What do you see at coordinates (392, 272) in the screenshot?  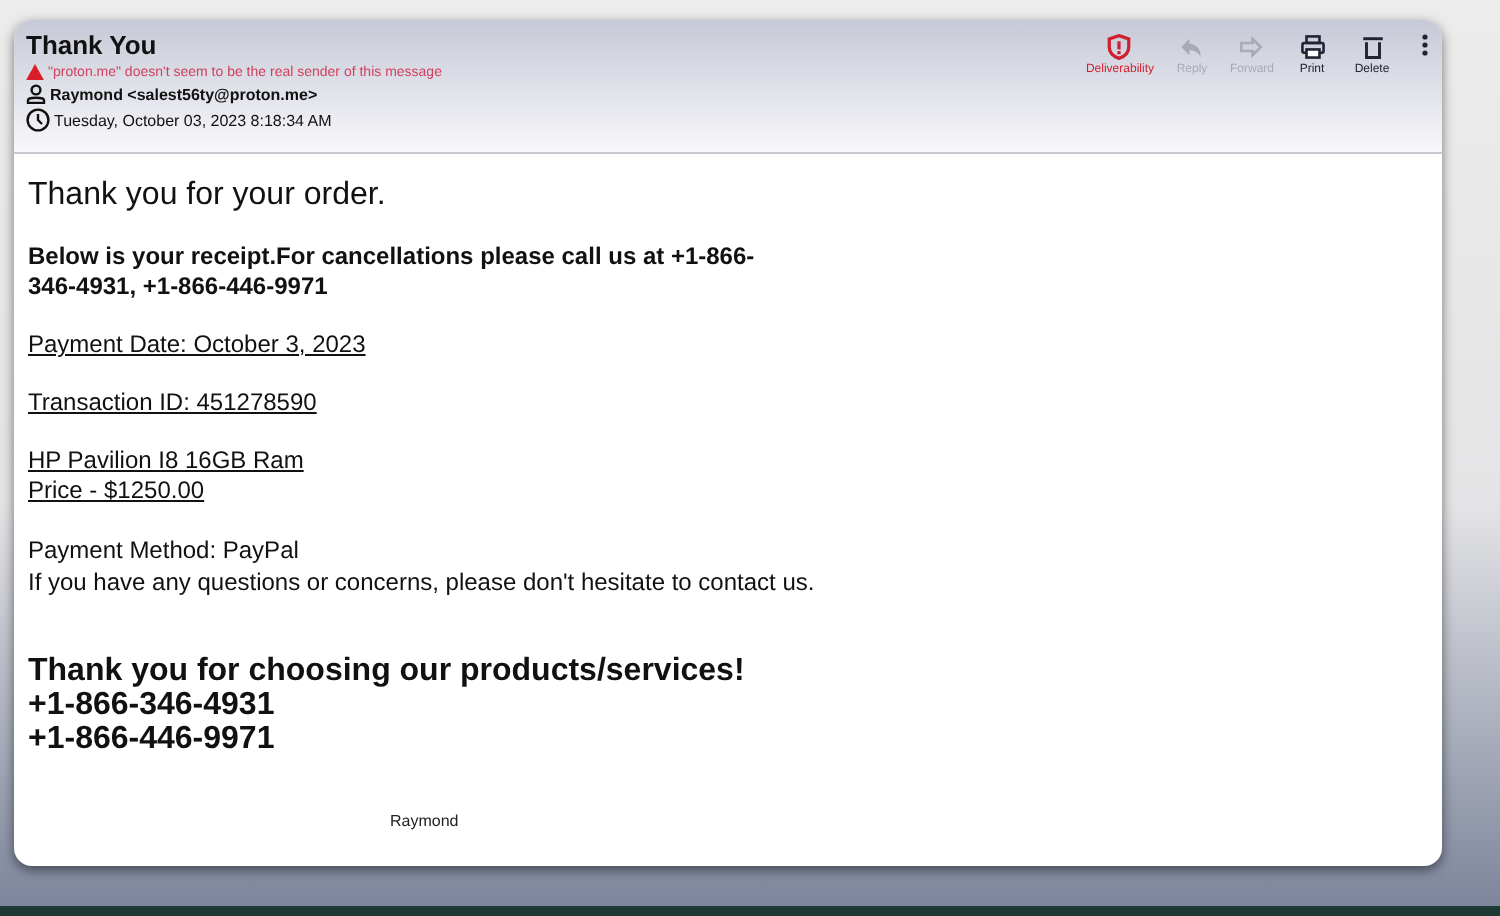 I see `message-text: Below is your receipt.For cancellations please call us at +1-866-346-4931, +1-866-446-9971` at bounding box center [392, 272].